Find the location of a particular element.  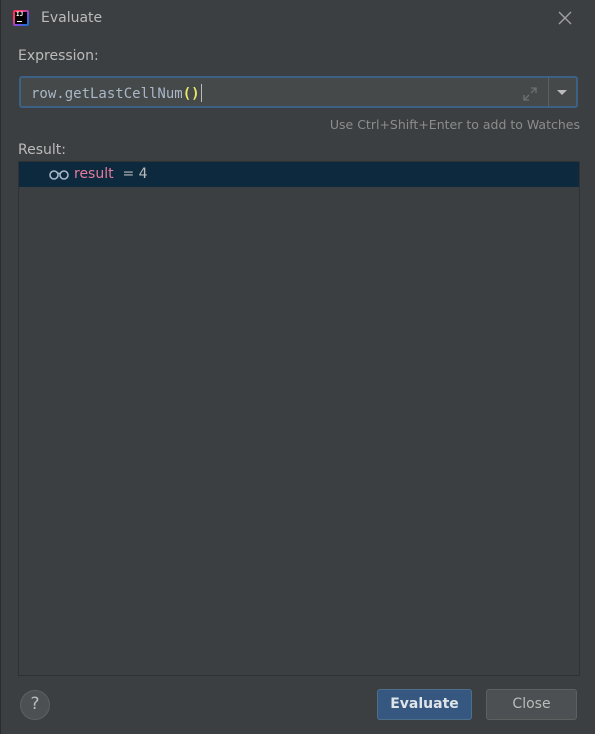

title-bar: IJ Evaluate is located at coordinates (298, 19).